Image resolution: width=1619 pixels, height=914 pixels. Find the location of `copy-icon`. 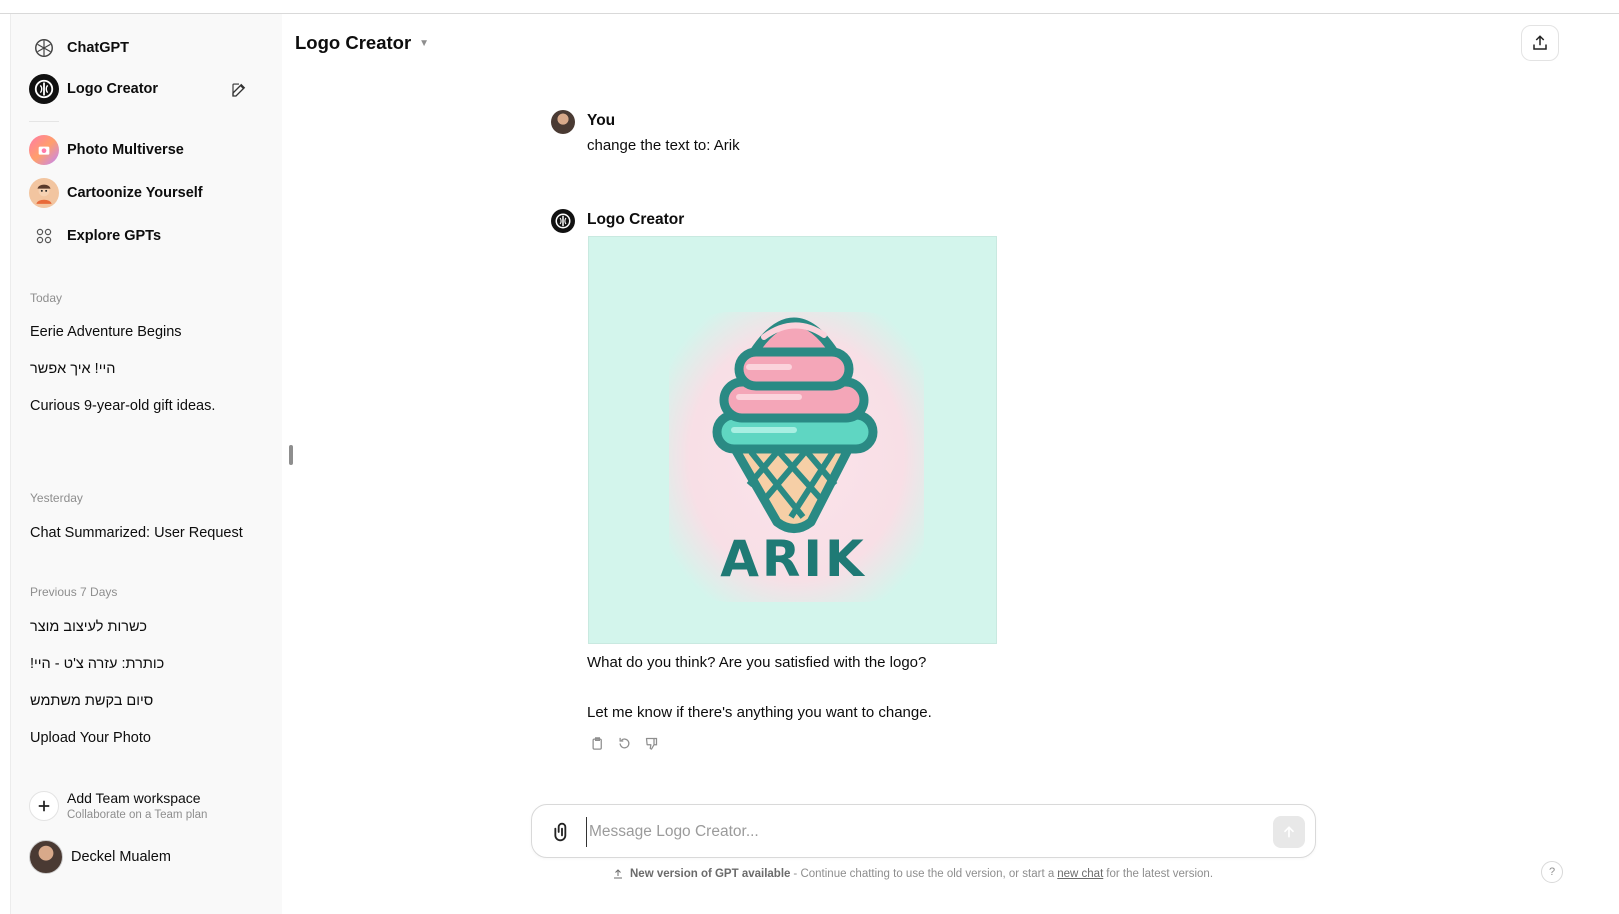

copy-icon is located at coordinates (597, 743).